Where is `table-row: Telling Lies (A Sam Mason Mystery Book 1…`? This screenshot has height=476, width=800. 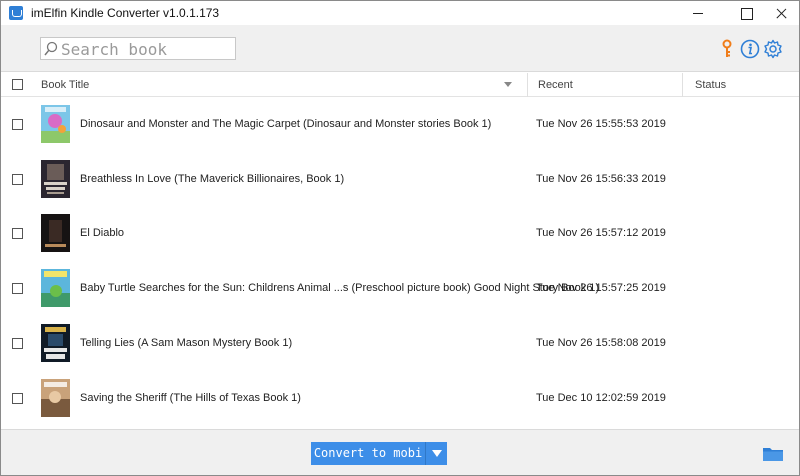
table-row: Telling Lies (A Sam Mason Mystery Book 1… is located at coordinates (400, 343).